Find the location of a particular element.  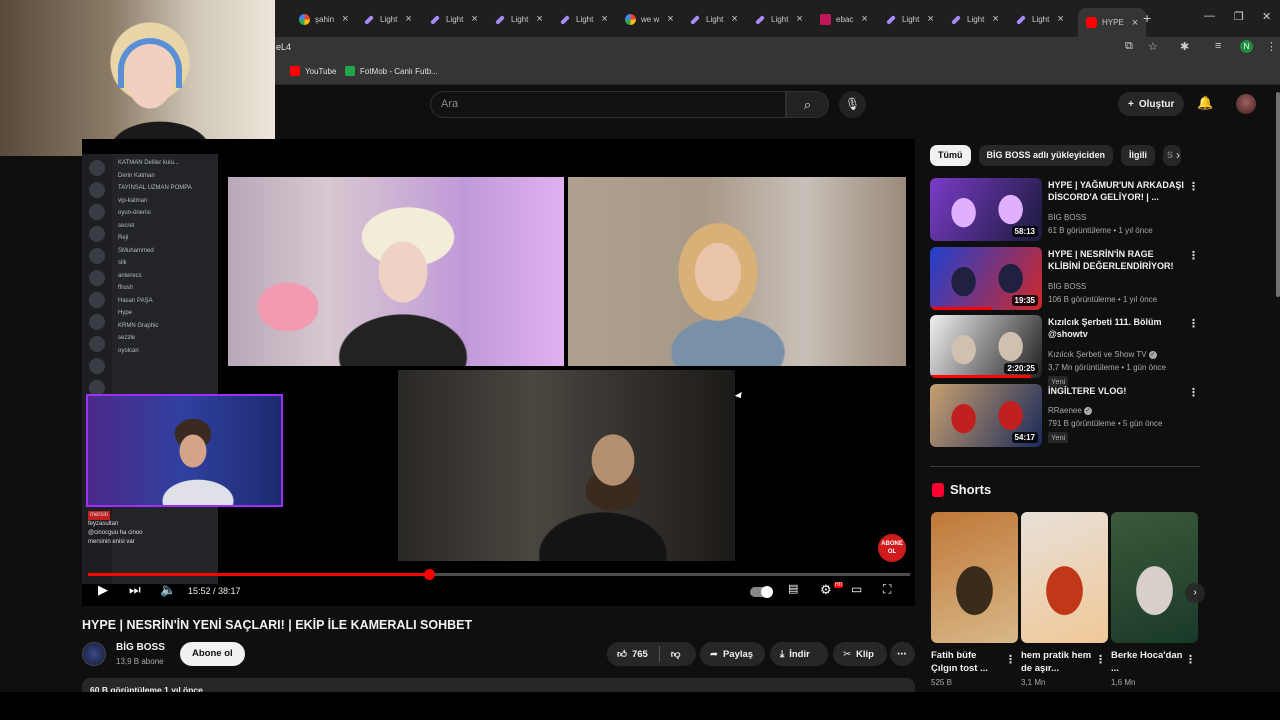

download-button: ⤓ İndir is located at coordinates (799, 654).